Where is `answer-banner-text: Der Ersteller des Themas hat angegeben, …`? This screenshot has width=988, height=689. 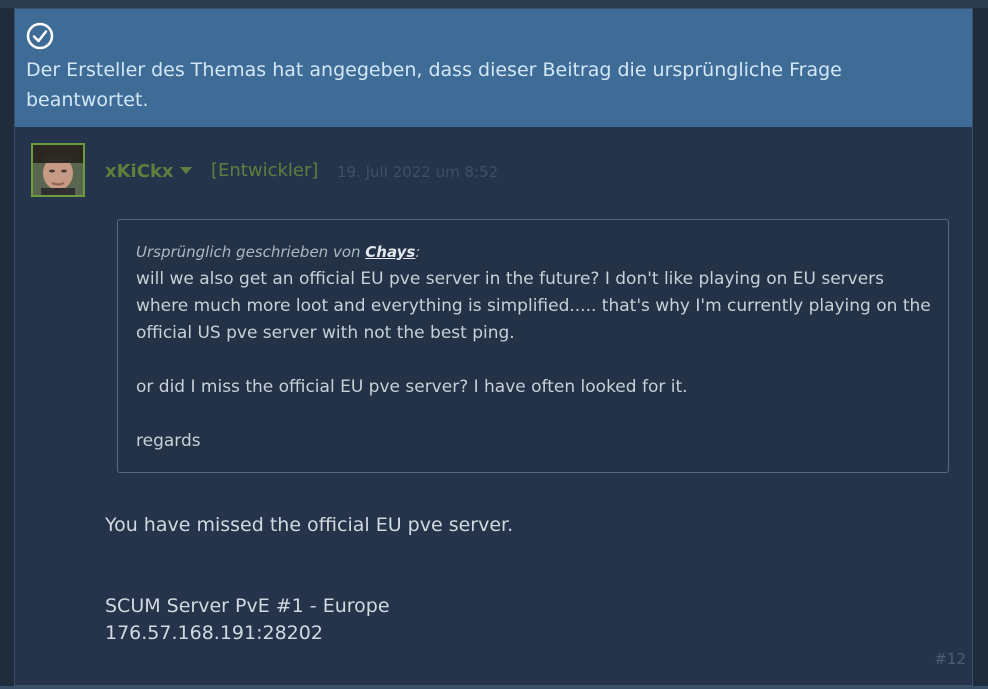
answer-banner-text: Der Ersteller des Themas hat angegeben, … is located at coordinates (434, 85).